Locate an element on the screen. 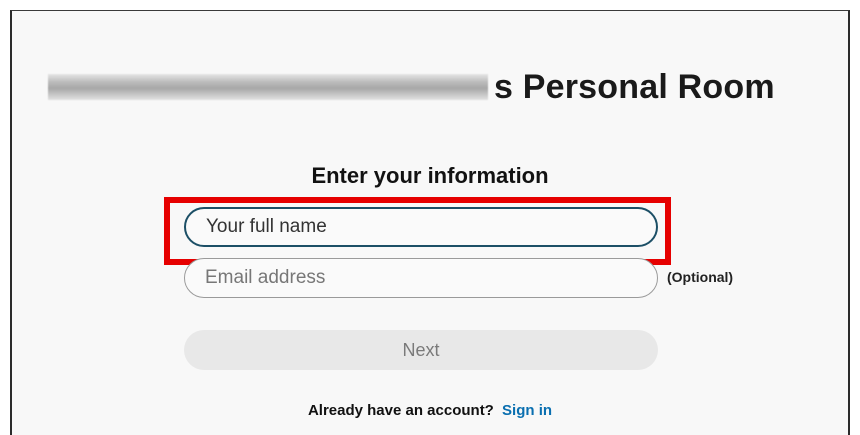 Image resolution: width=860 pixels, height=435 pixels. room-title-row: s Personal Room is located at coordinates (411, 87).